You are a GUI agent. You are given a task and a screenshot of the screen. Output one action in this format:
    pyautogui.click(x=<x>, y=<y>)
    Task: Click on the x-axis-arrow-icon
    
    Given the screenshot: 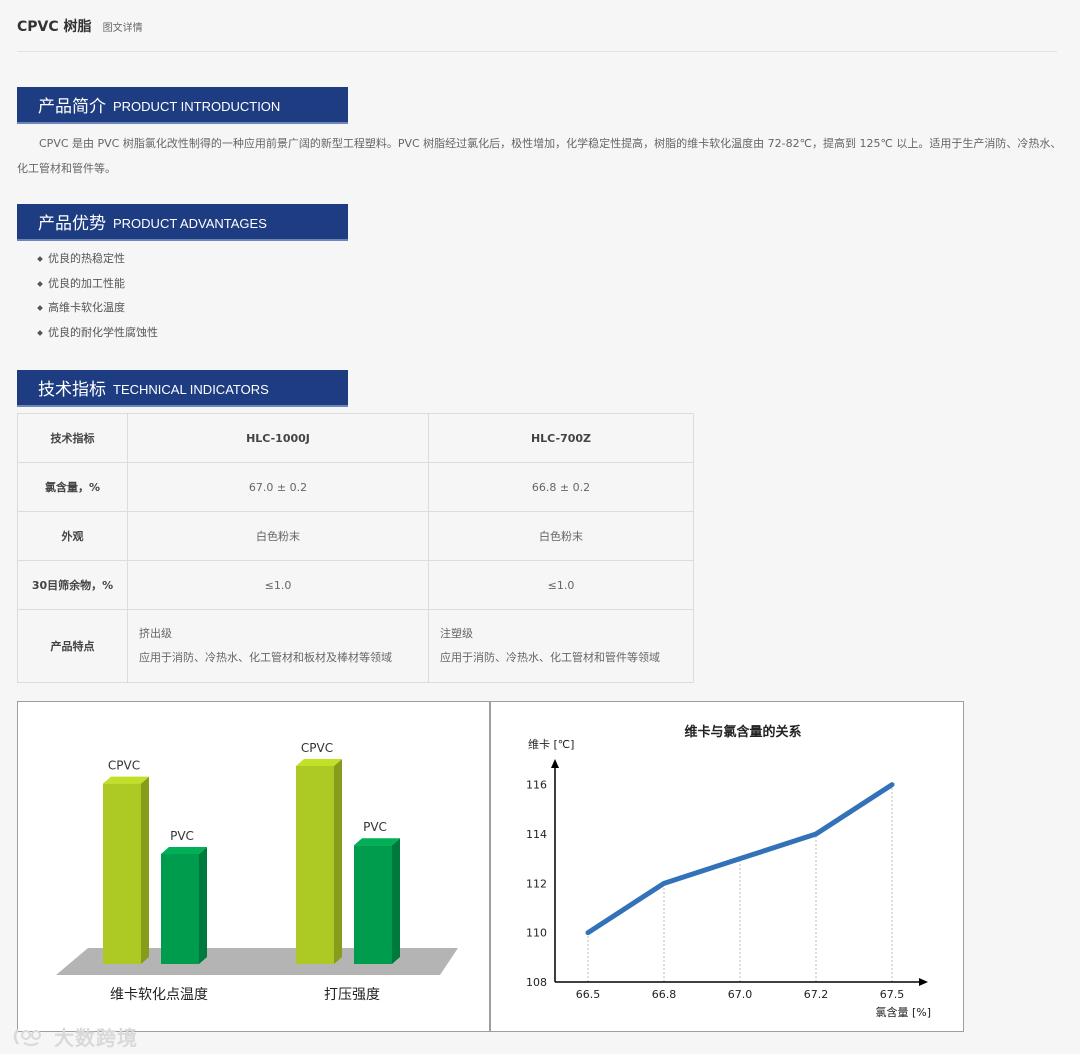 What is the action you would take?
    pyautogui.click(x=923, y=982)
    